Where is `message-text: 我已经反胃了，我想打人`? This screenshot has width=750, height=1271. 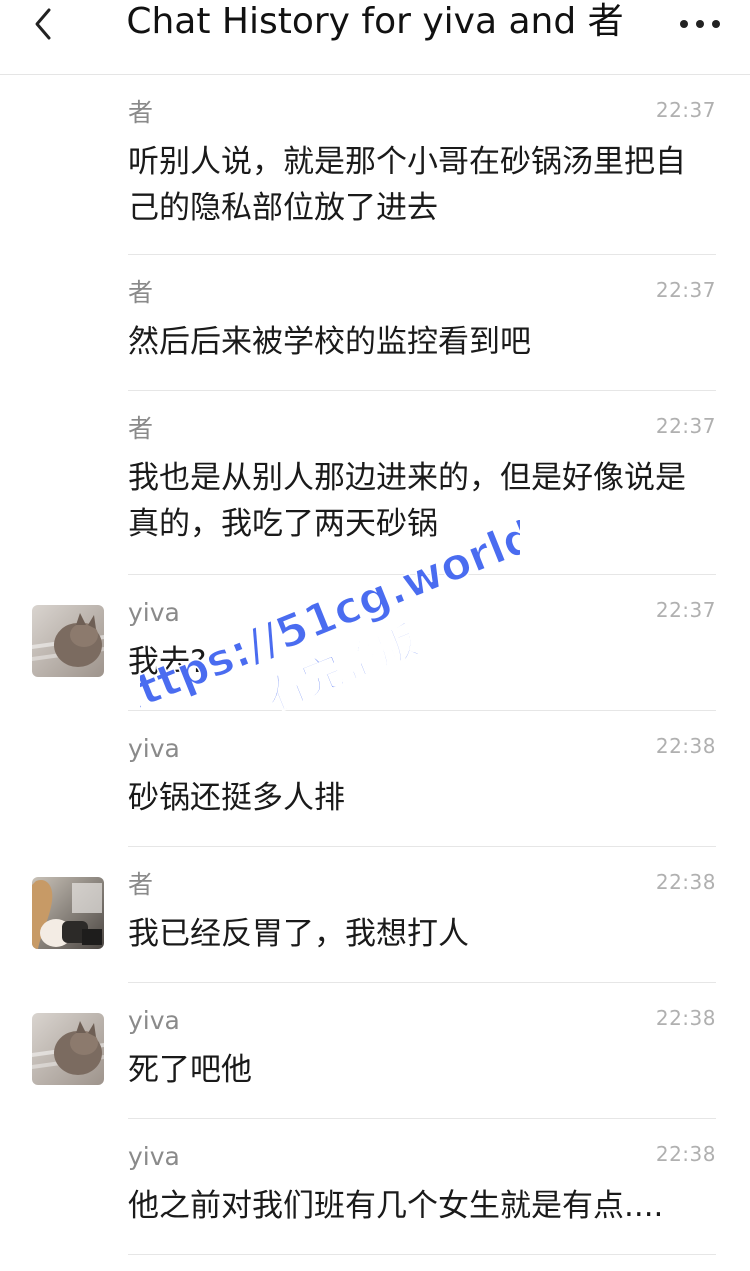 message-text: 我已经反胃了，我想打人 is located at coordinates (298, 934).